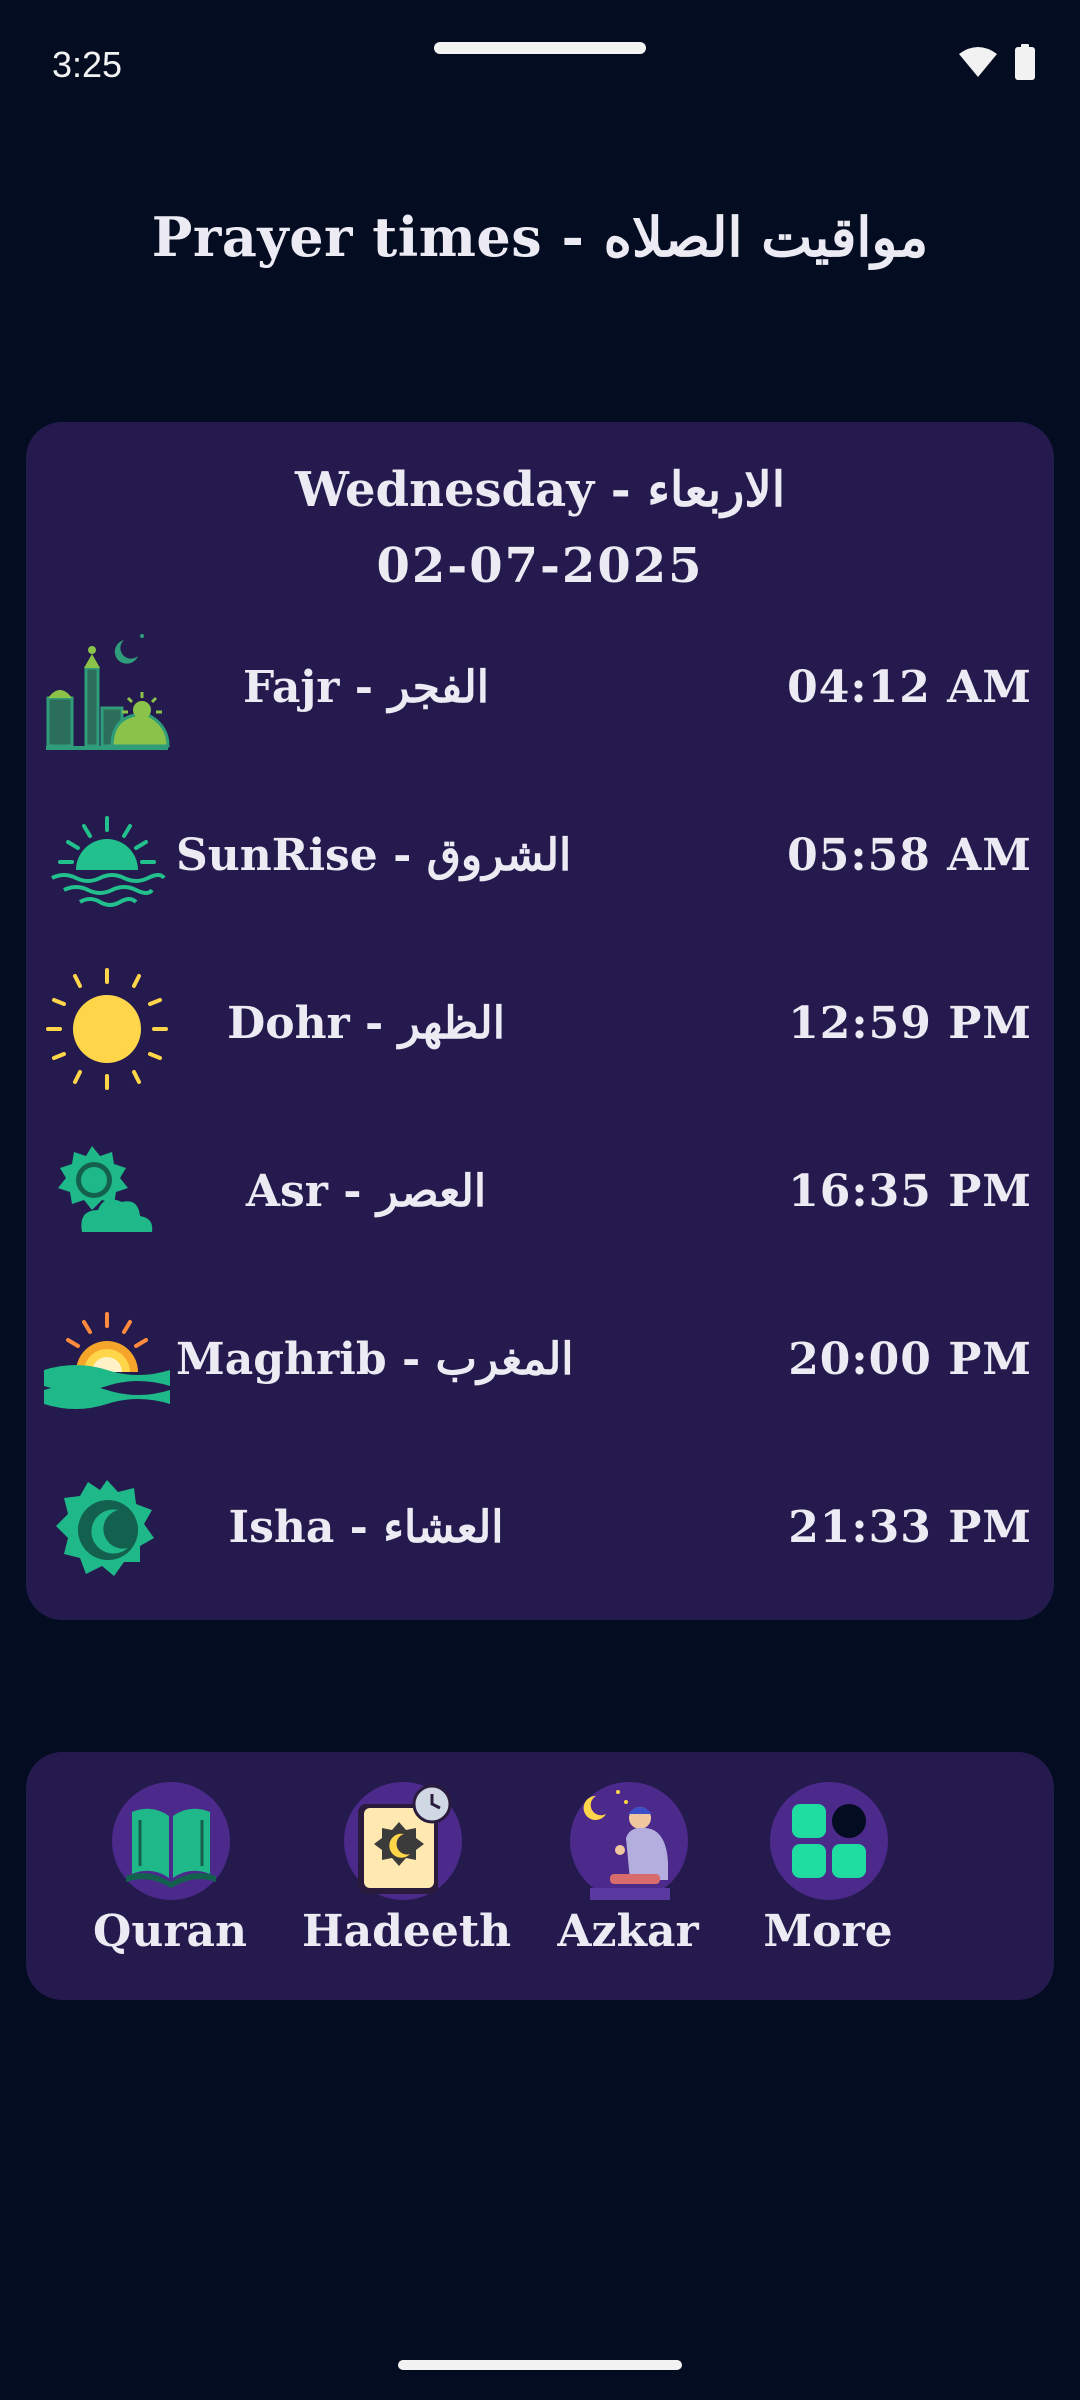  I want to click on prayer-time: 12:59 PM, so click(910, 1023).